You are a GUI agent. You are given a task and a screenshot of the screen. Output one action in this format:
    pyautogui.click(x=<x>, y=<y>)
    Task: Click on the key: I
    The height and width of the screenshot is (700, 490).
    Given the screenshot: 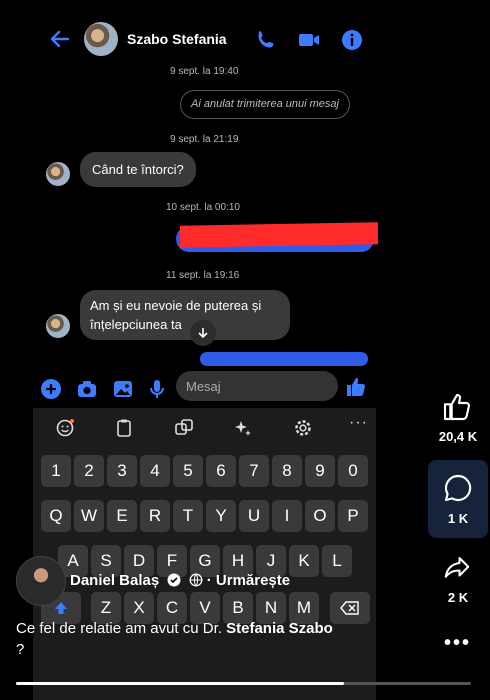 What is the action you would take?
    pyautogui.click(x=287, y=516)
    